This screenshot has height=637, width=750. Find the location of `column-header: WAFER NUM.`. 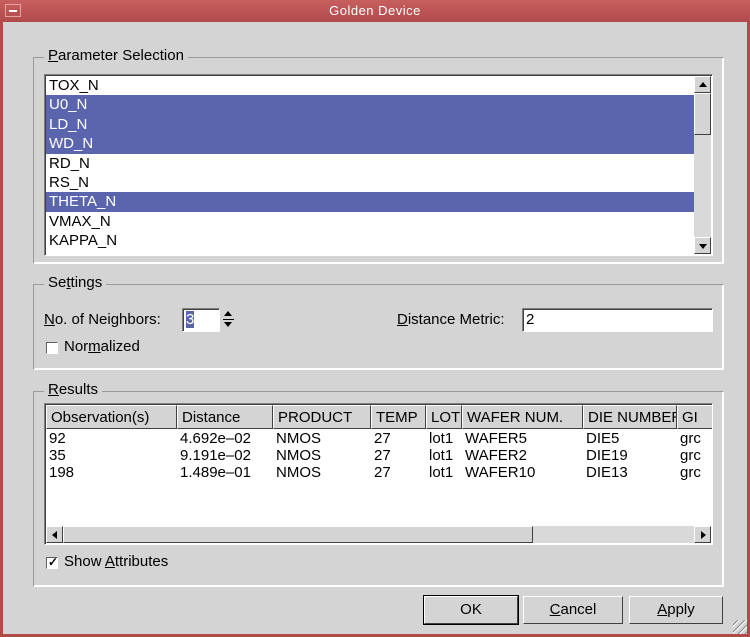

column-header: WAFER NUM. is located at coordinates (522, 417).